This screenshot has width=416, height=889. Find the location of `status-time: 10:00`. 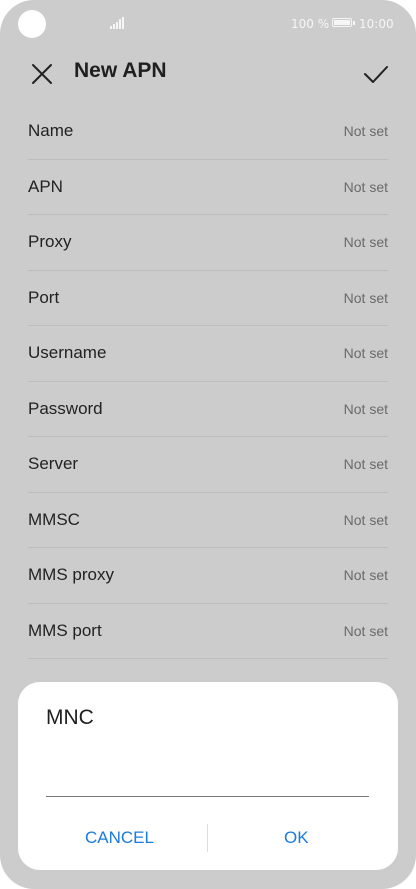

status-time: 10:00 is located at coordinates (376, 24).